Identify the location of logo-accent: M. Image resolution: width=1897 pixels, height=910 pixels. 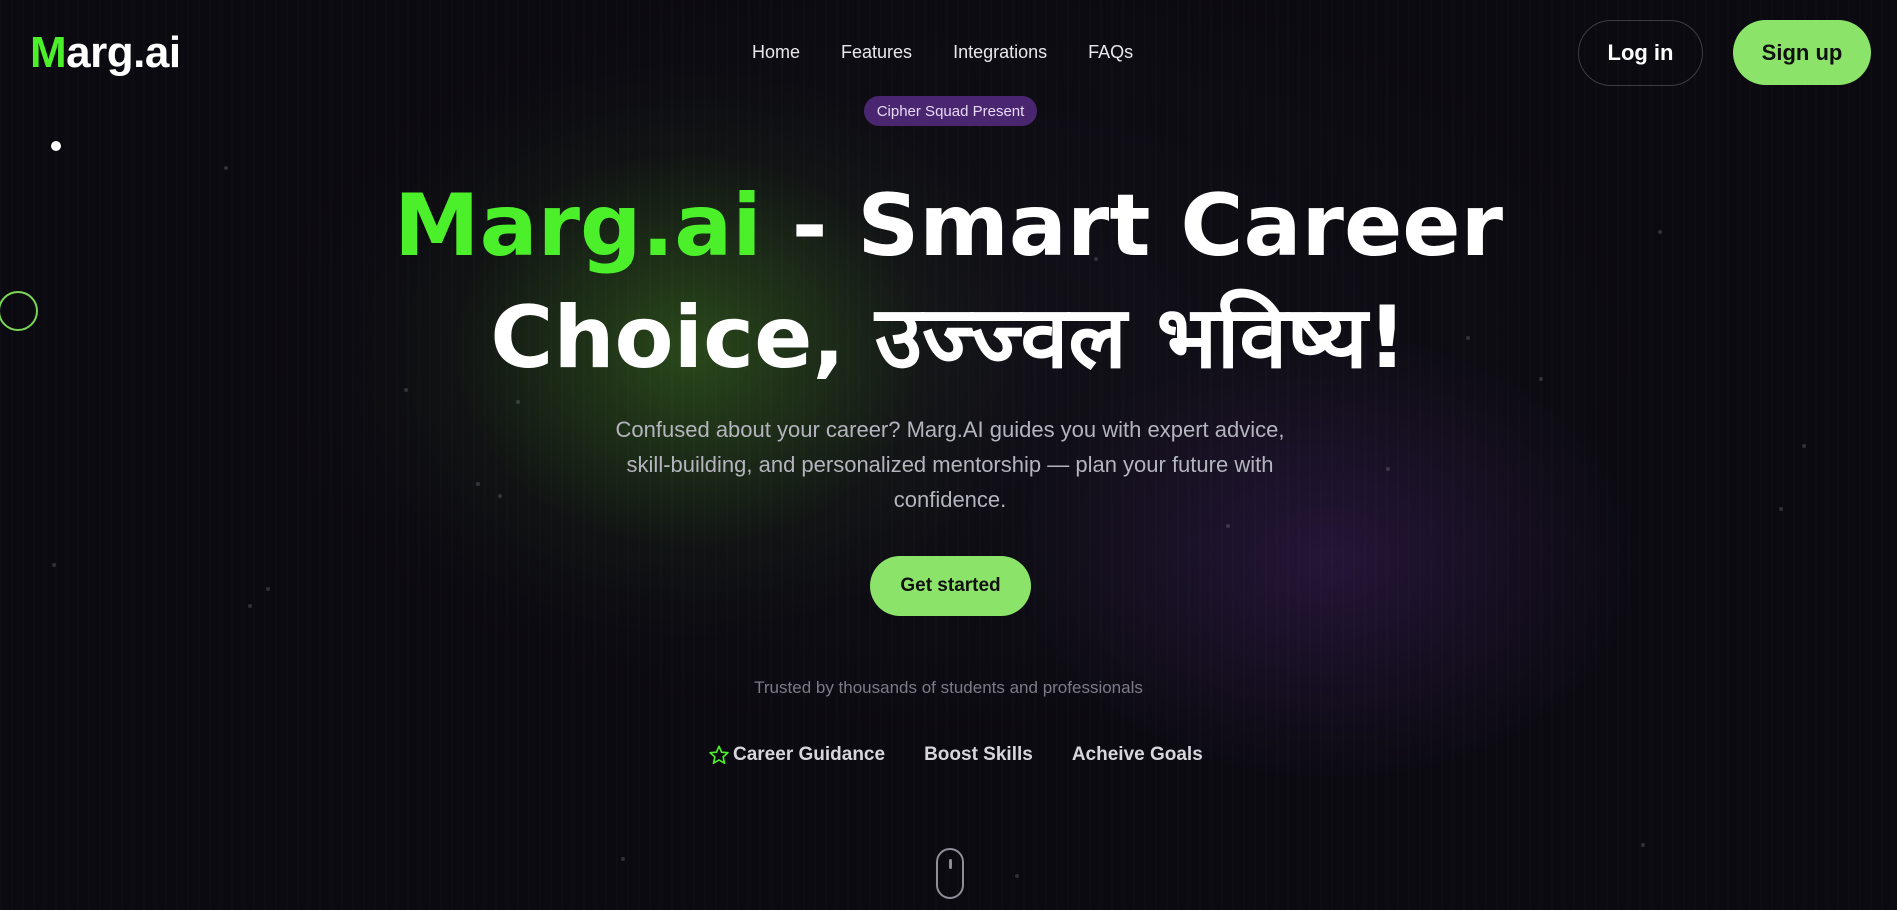
(48, 52).